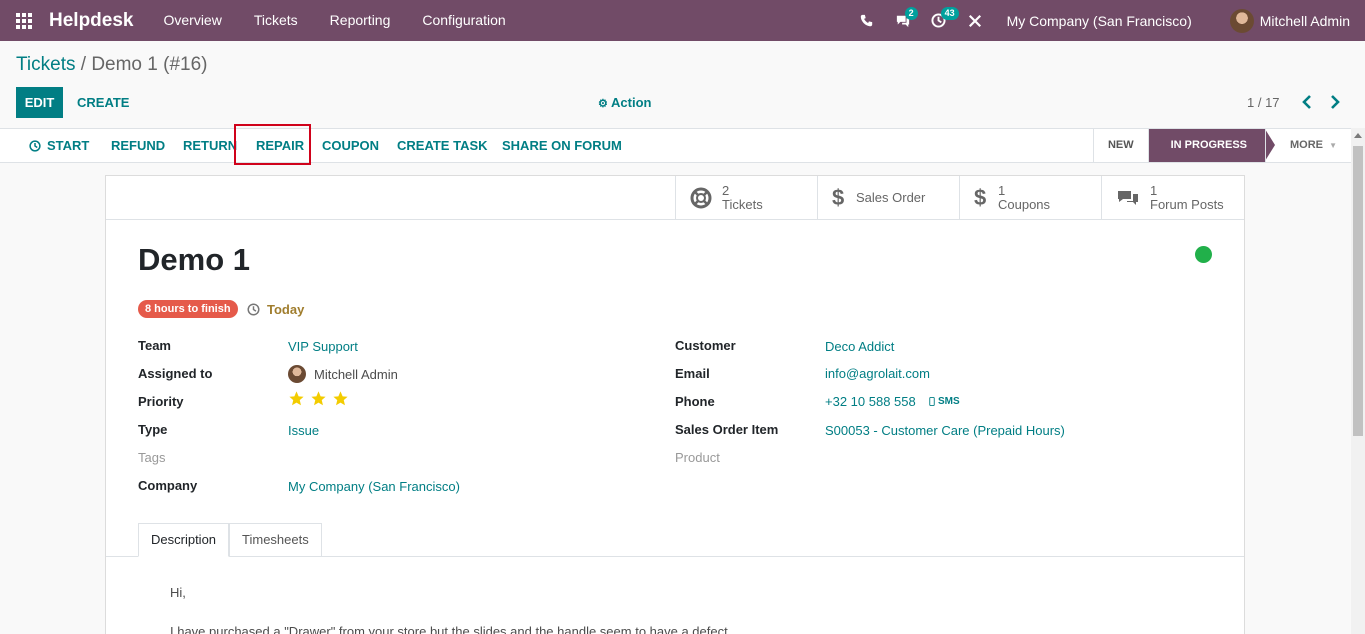 This screenshot has width=1365, height=634. I want to click on edit-button: EDIT, so click(39, 102).